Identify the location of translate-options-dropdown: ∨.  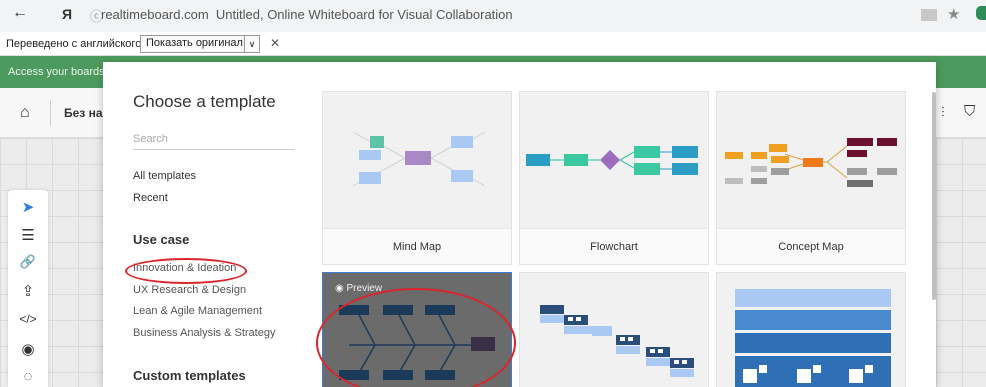
(252, 44).